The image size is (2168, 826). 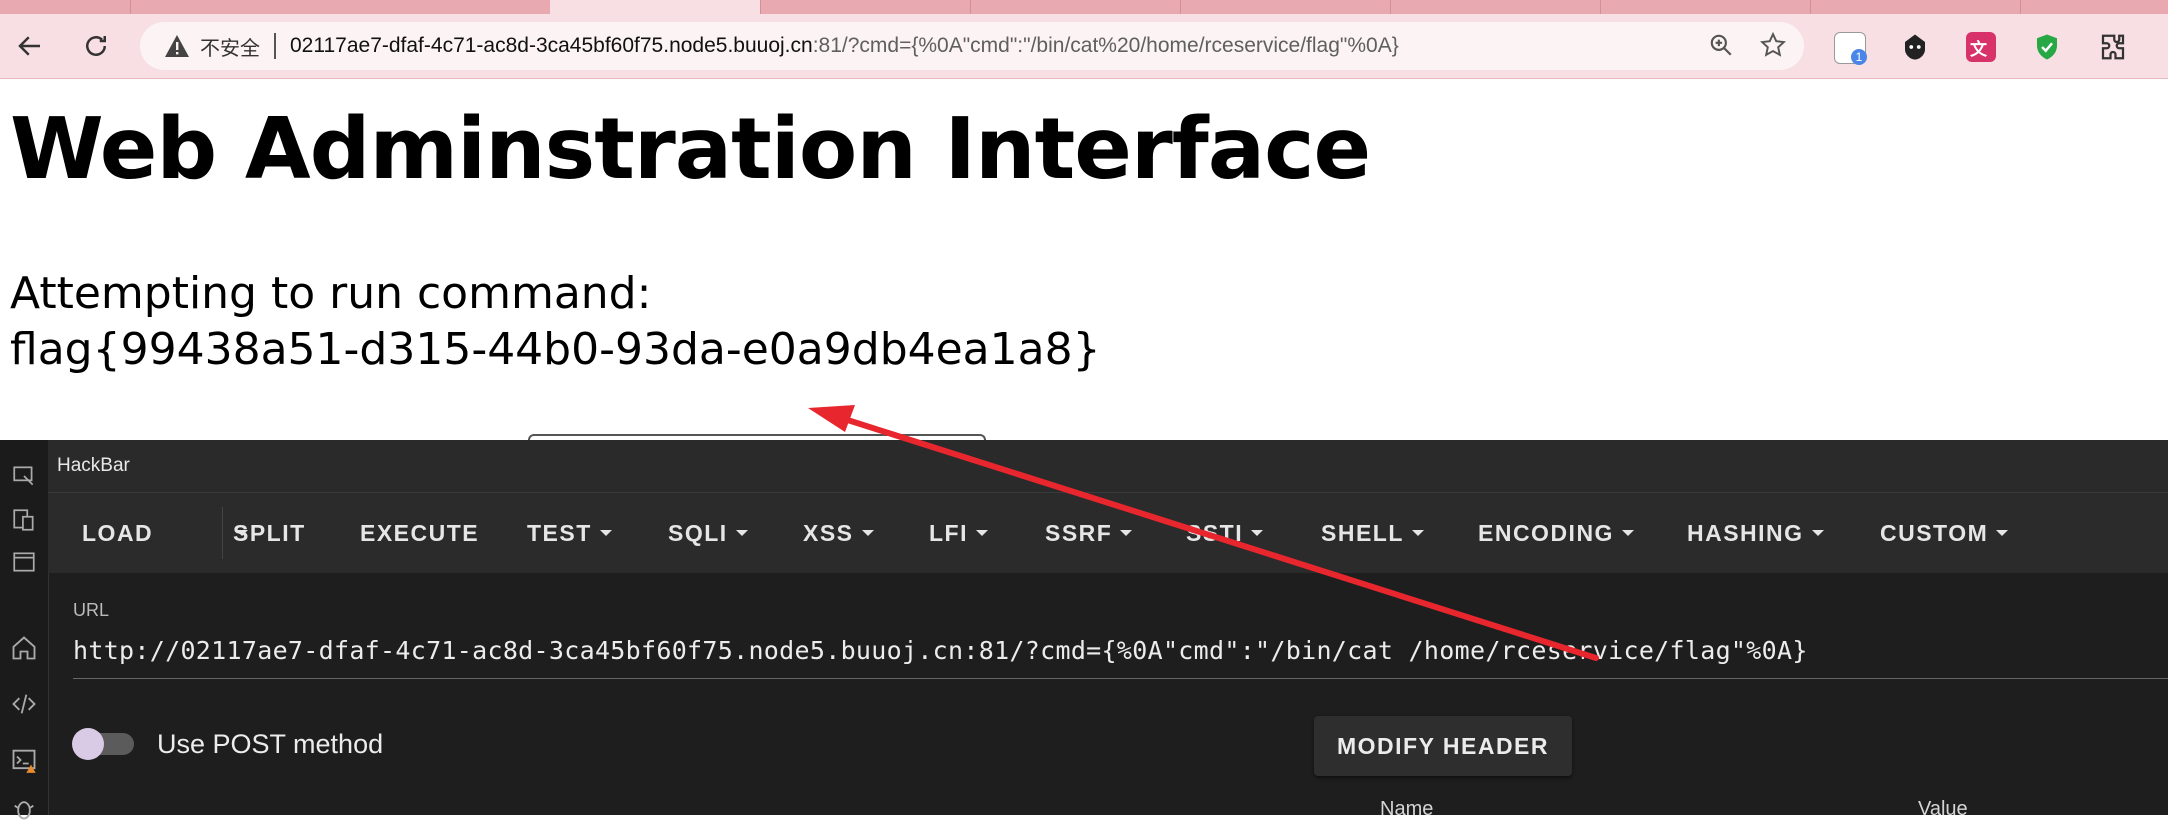 I want to click on inspect-icon, so click(x=24, y=476).